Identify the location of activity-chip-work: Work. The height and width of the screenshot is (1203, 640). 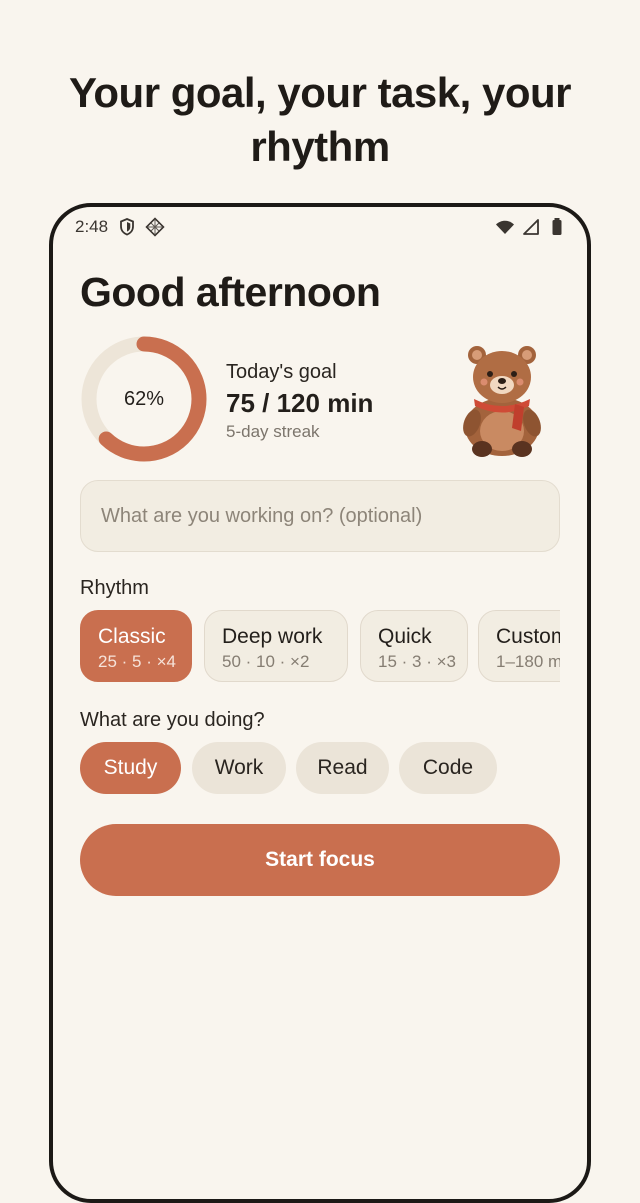
(239, 768).